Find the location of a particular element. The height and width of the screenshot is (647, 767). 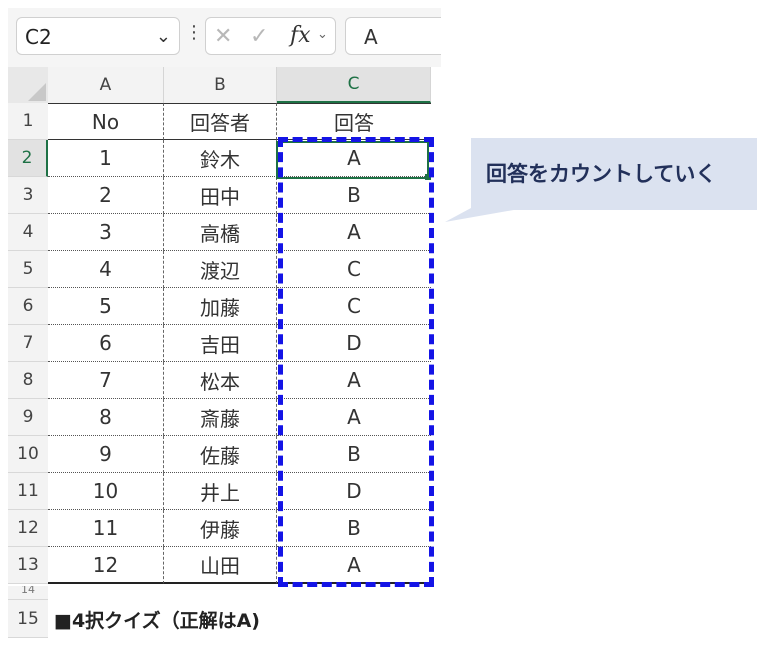

check-icon: ✓ is located at coordinates (259, 36).